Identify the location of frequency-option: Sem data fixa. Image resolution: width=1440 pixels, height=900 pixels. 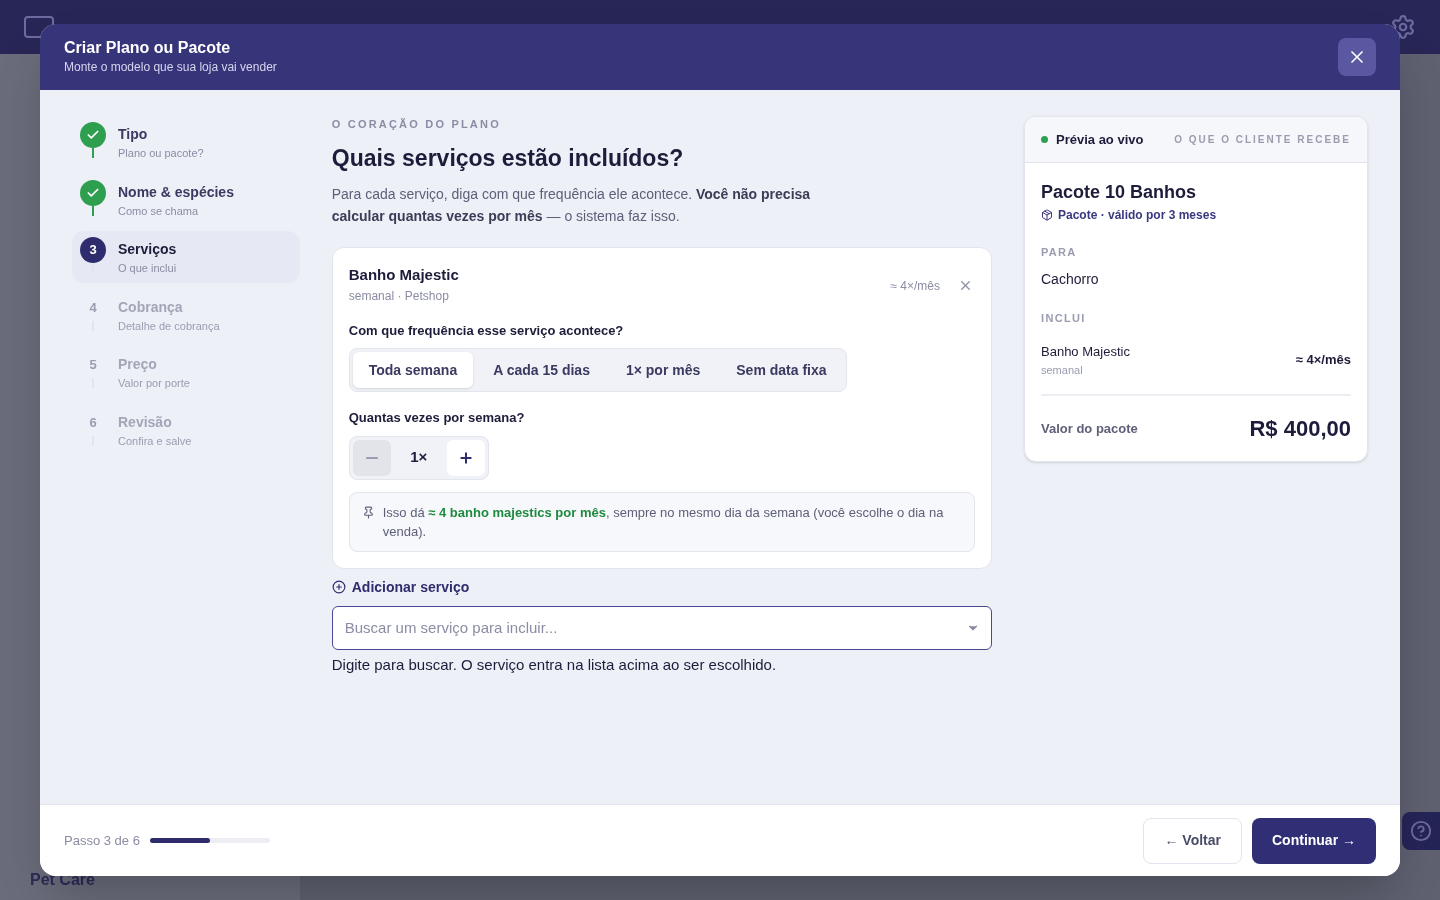
(781, 370).